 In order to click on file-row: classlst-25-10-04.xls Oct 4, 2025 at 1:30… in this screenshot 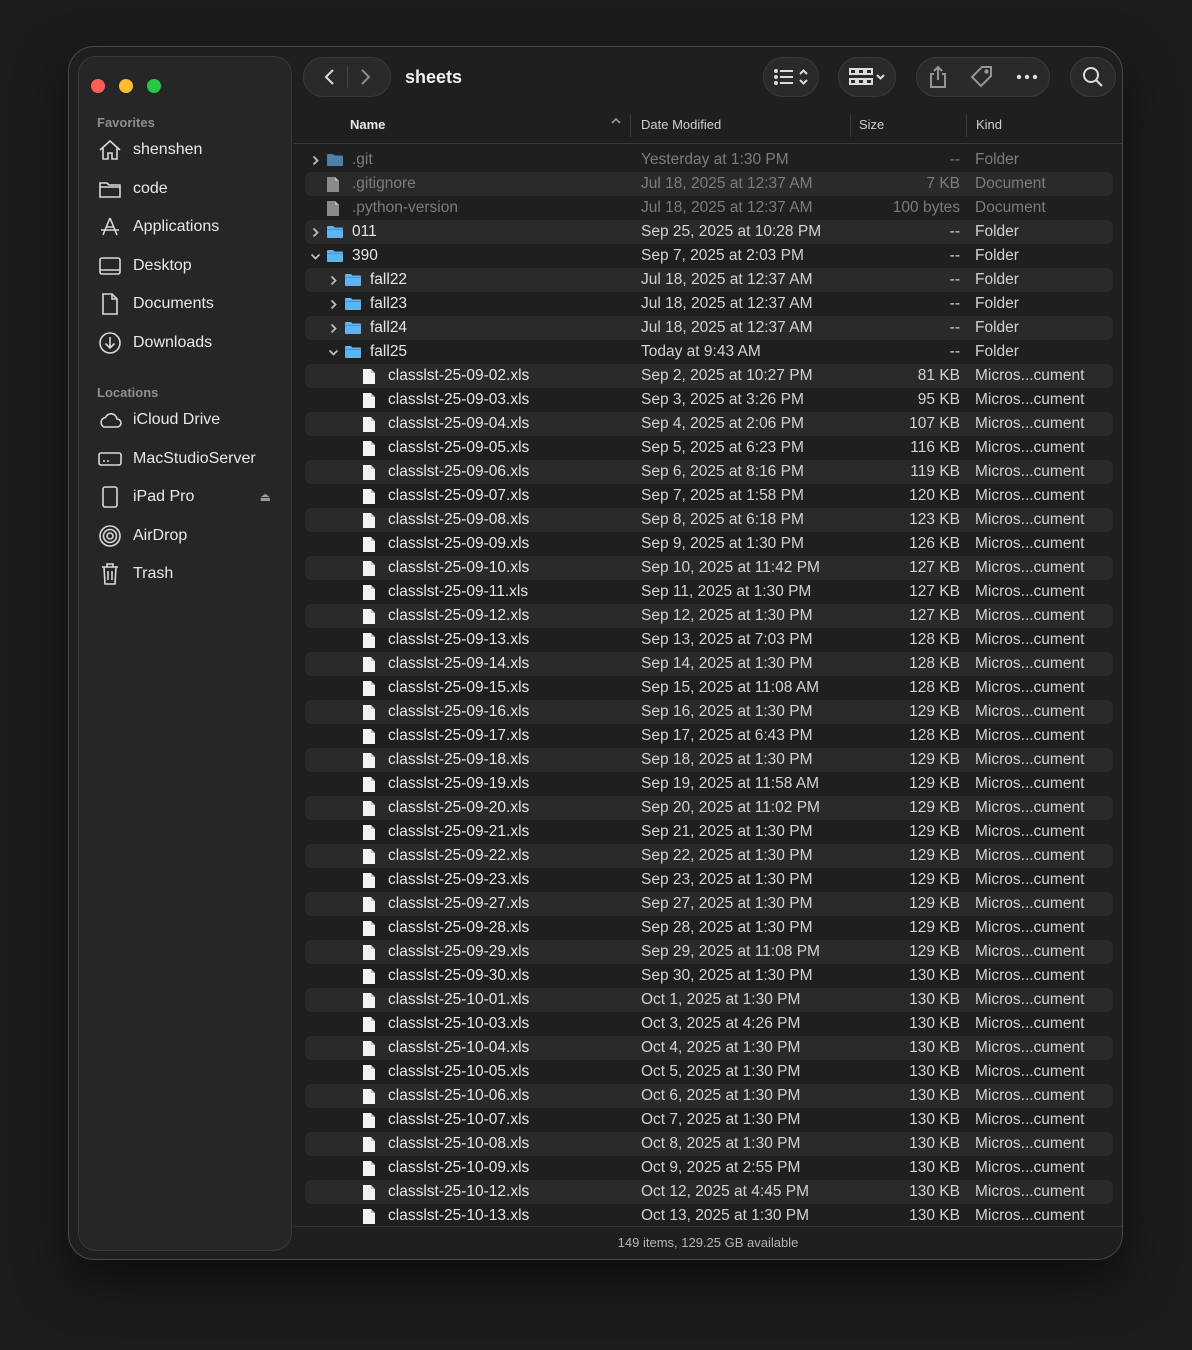, I will do `click(709, 1048)`.